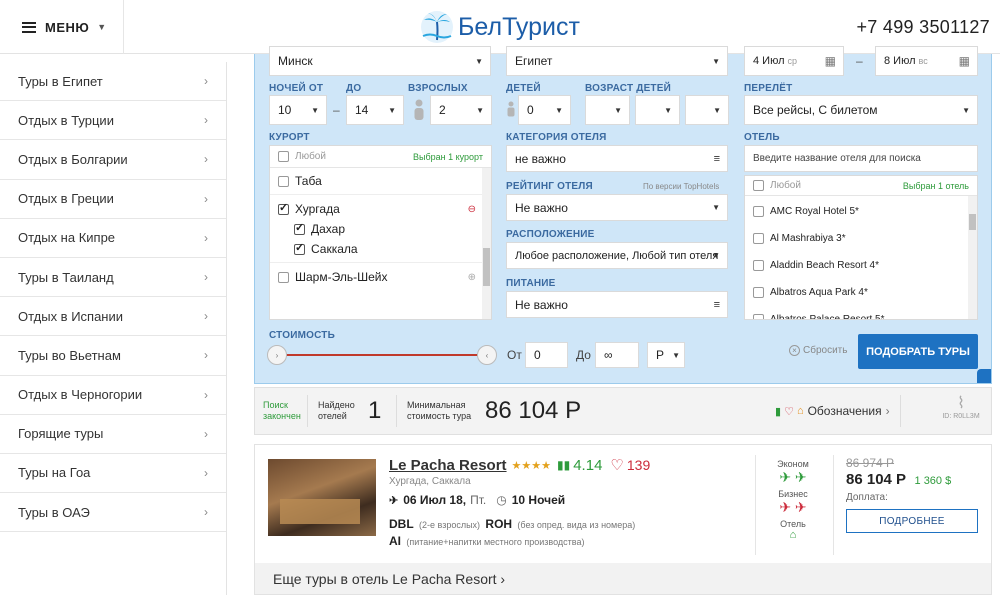 The width and height of the screenshot is (1000, 595). I want to click on logo-text: БелТурист, so click(519, 26).